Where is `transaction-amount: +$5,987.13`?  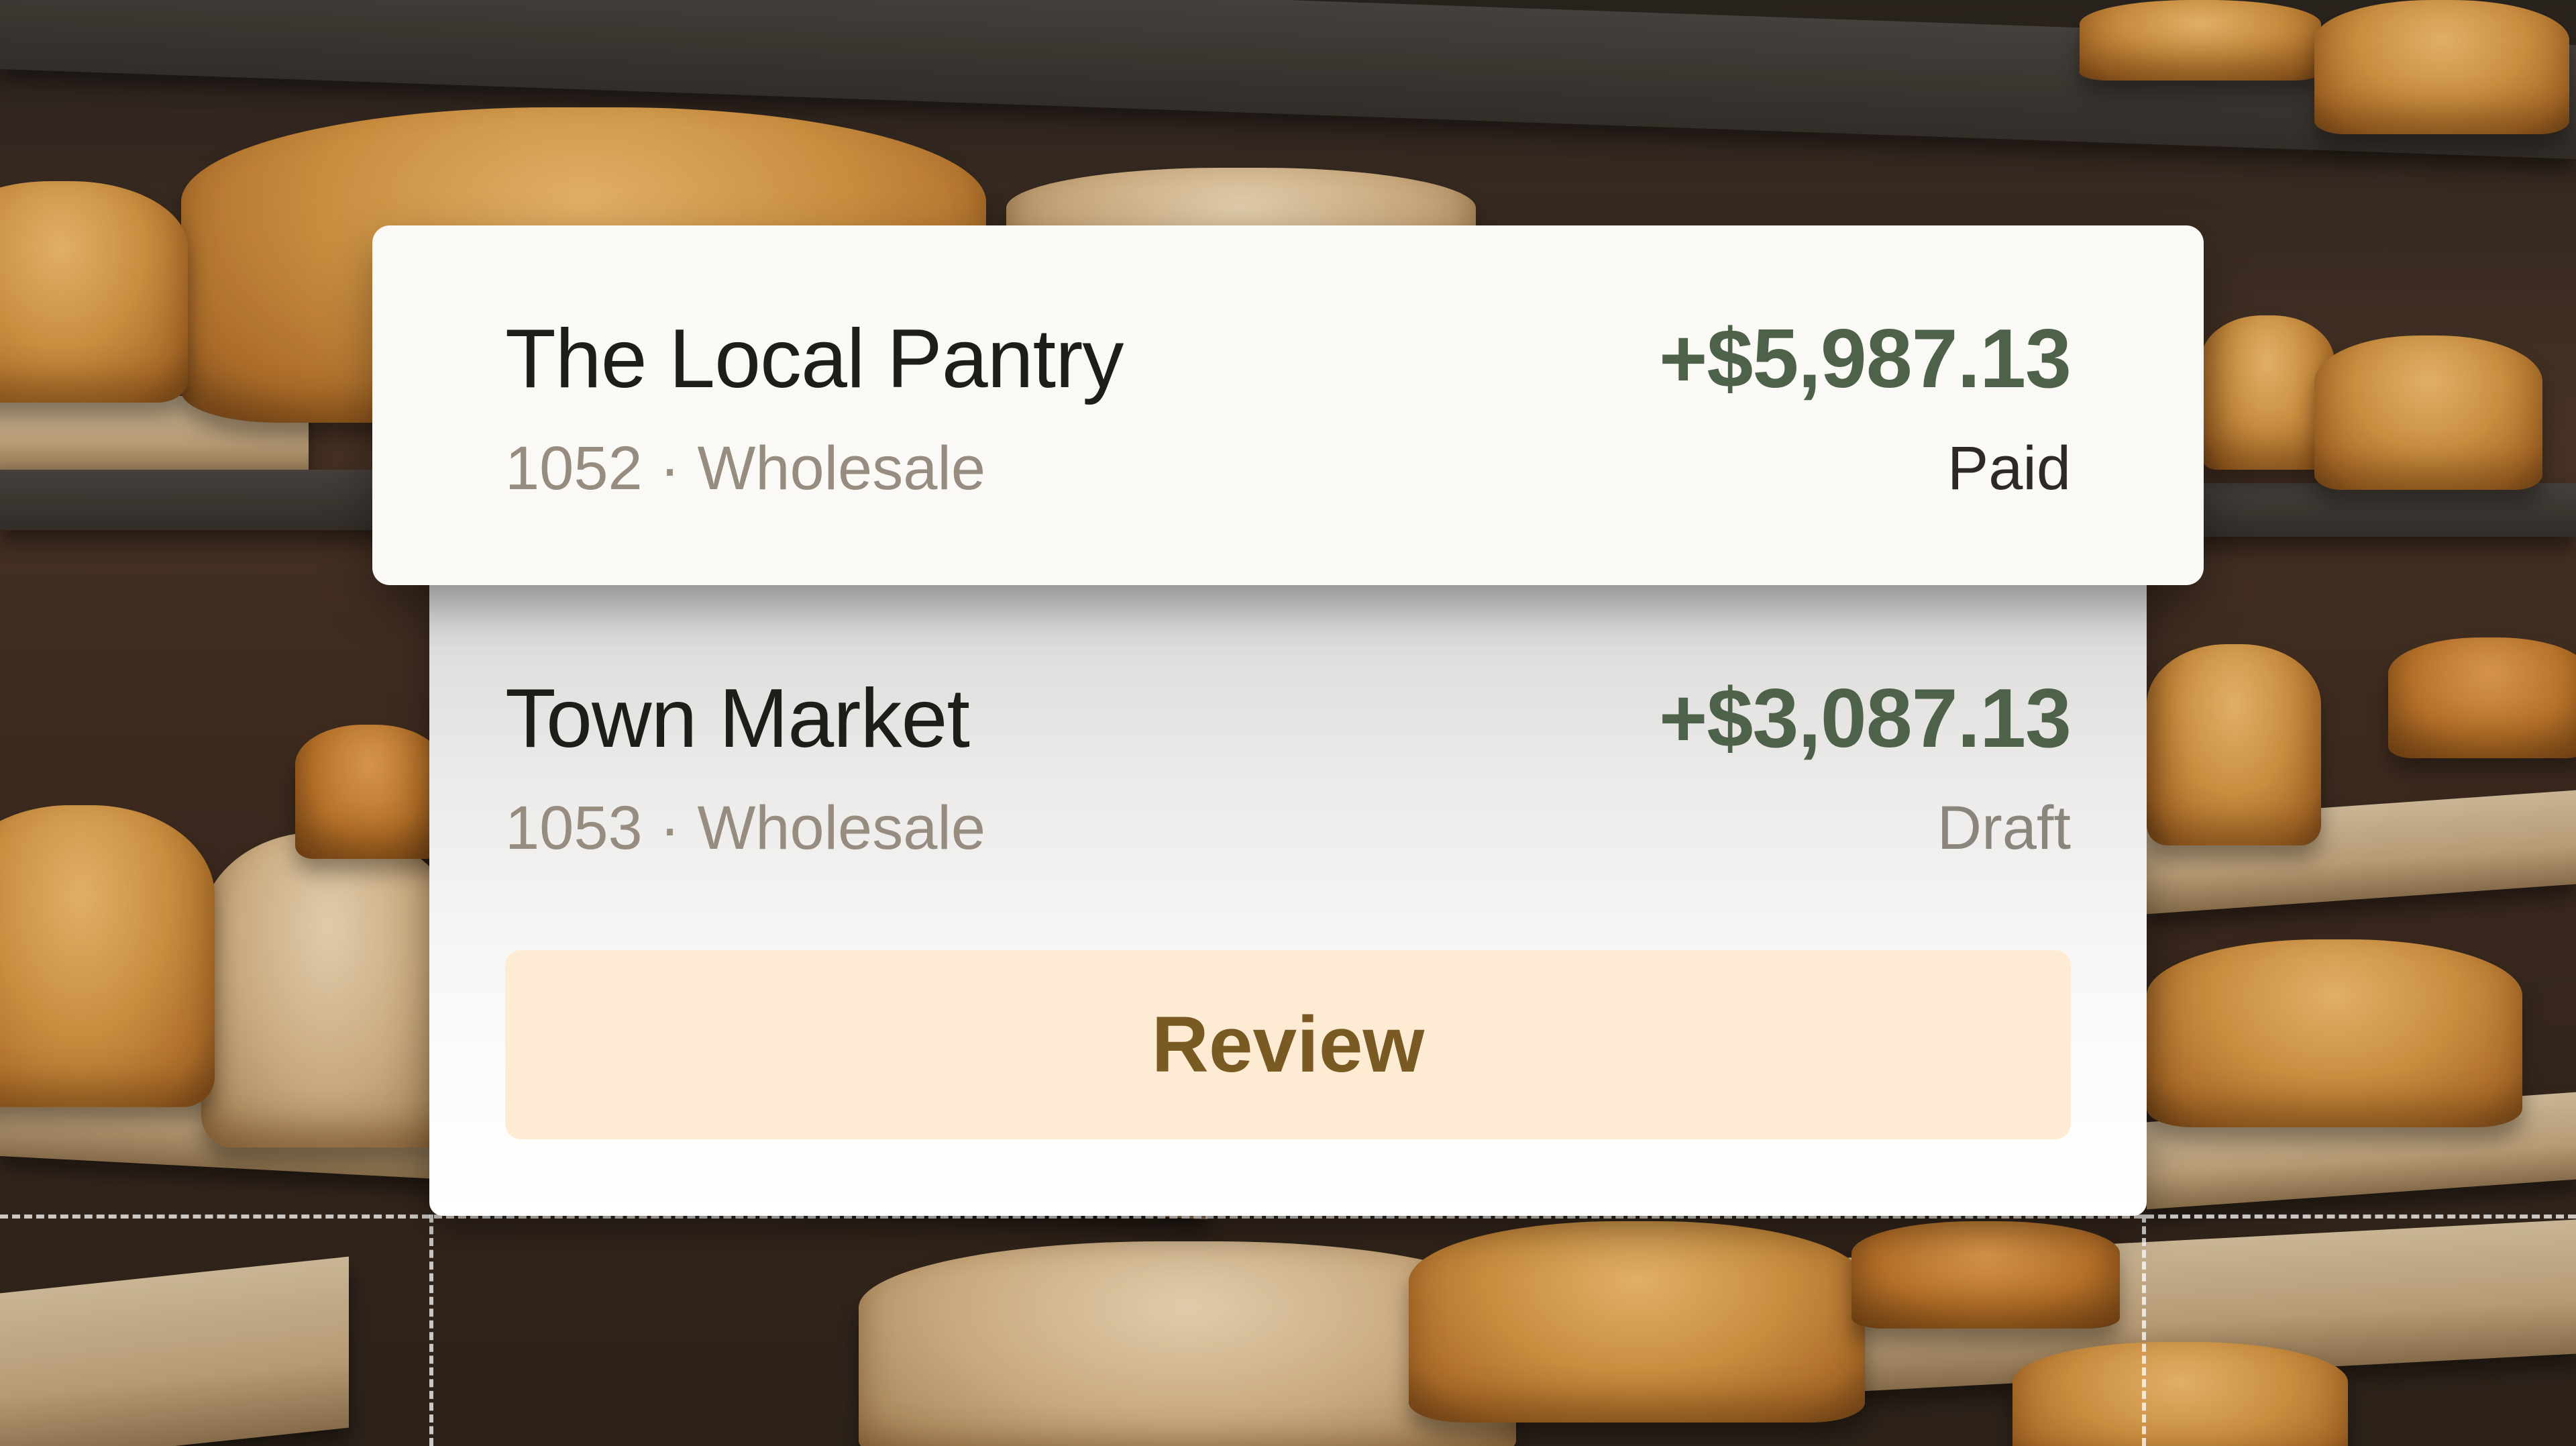
transaction-amount: +$5,987.13 is located at coordinates (1865, 359).